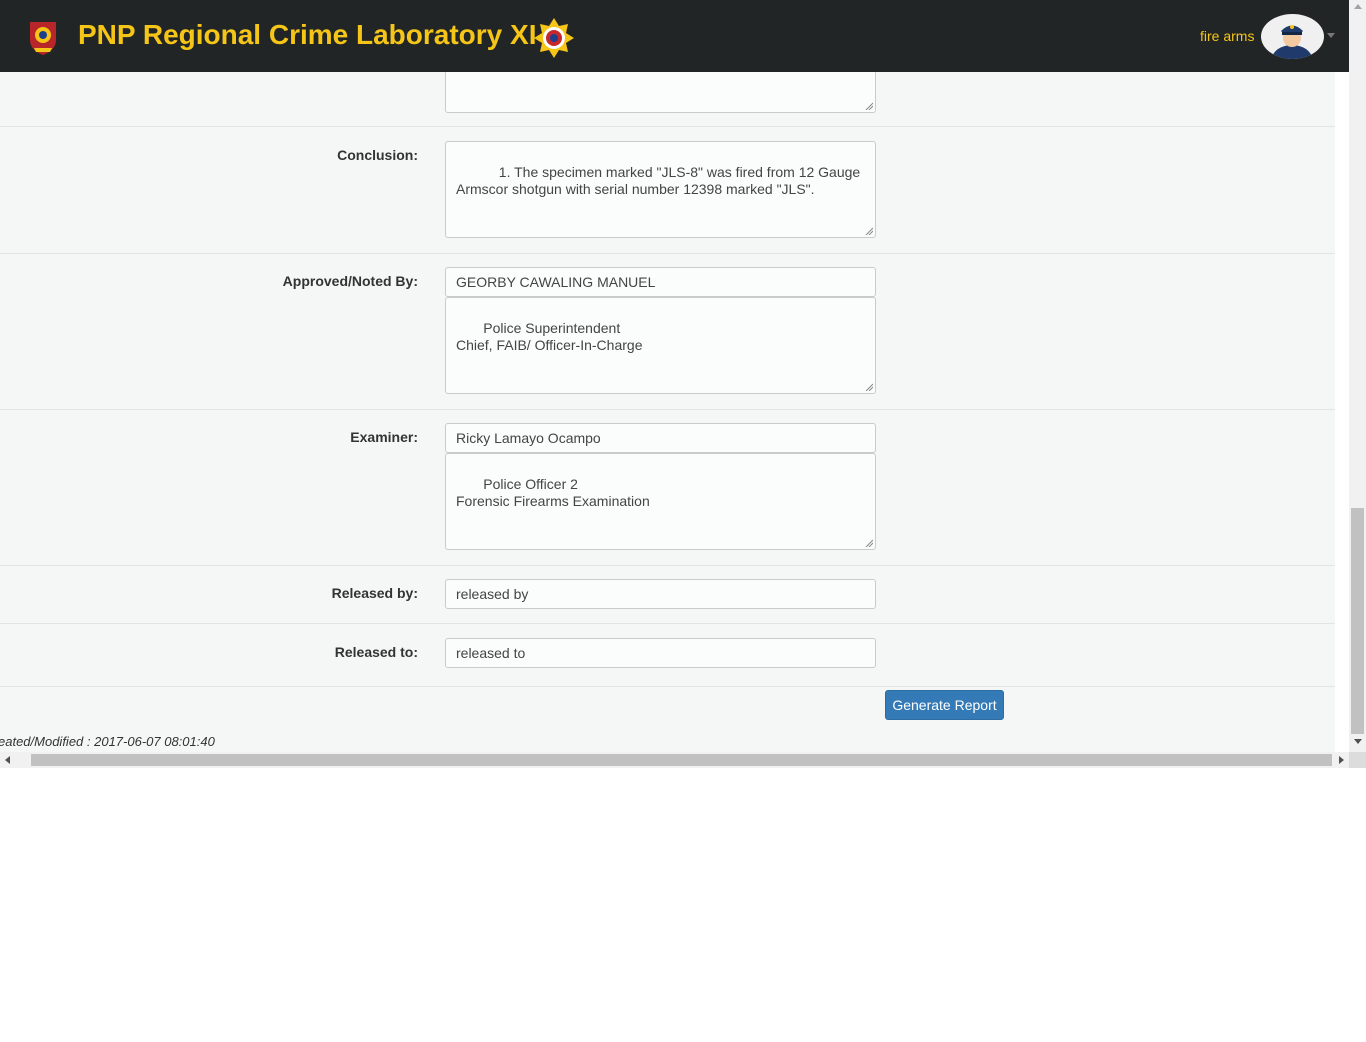  I want to click on scroll-up-arrow-icon, so click(1358, 6).